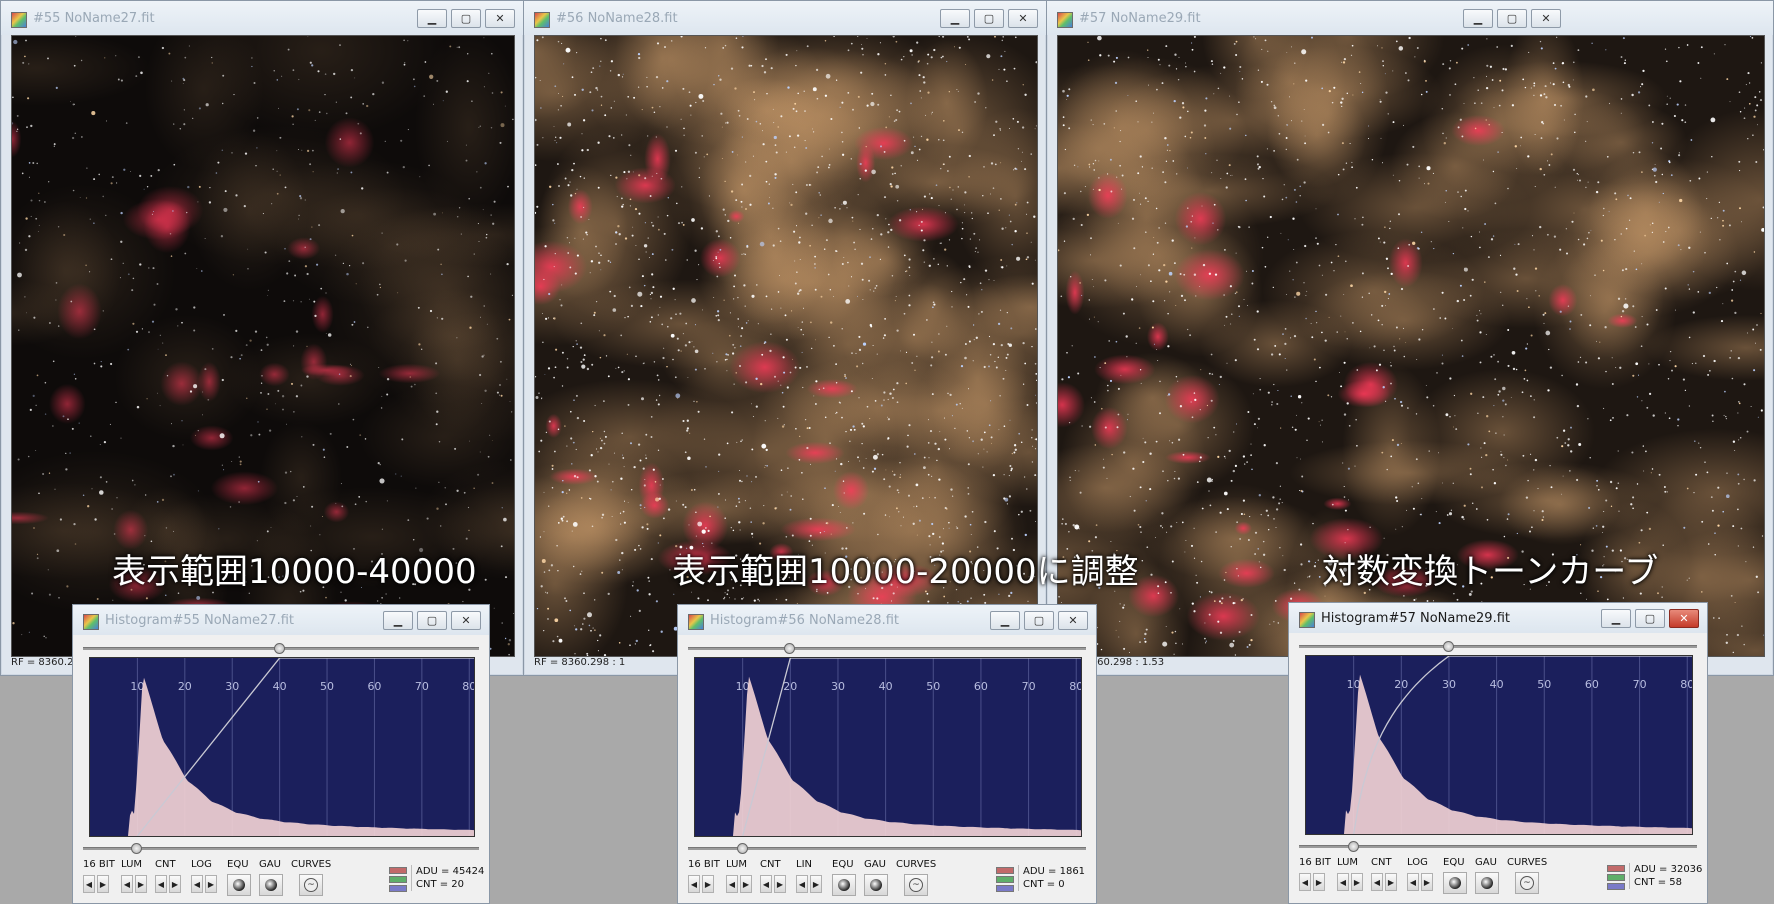 This screenshot has height=904, width=1774. Describe the element at coordinates (785, 18) in the screenshot. I see `titlebar: #56 NoName28.fit ▁ ▢ ✕` at that location.